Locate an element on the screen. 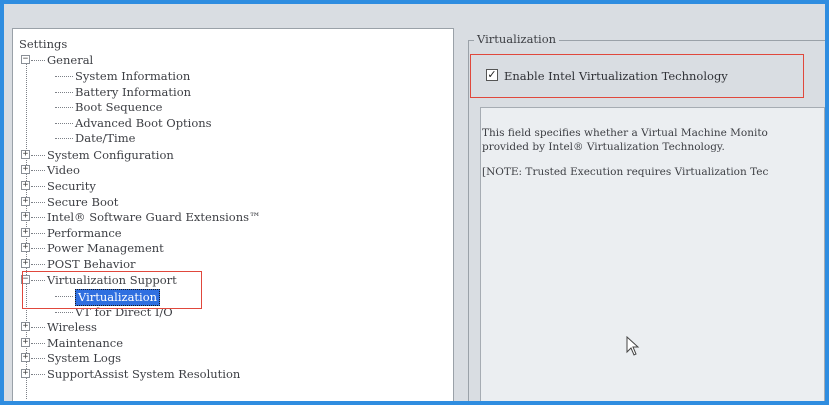 This screenshot has width=829, height=405. group-title: Virtualization is located at coordinates (517, 39).